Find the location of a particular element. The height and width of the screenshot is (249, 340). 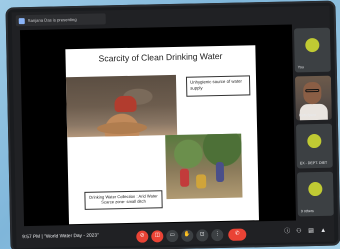

people-icon: ⚇ is located at coordinates (299, 231).